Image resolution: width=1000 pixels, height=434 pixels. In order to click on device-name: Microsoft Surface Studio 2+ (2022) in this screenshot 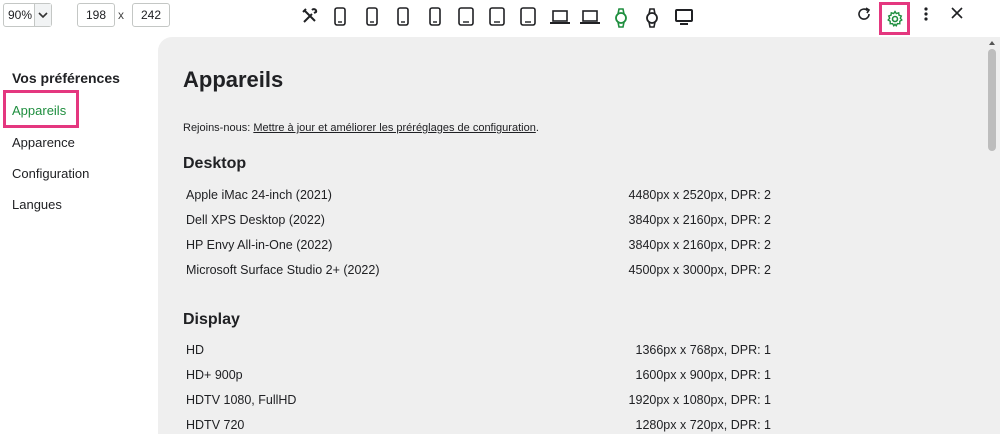, I will do `click(283, 270)`.